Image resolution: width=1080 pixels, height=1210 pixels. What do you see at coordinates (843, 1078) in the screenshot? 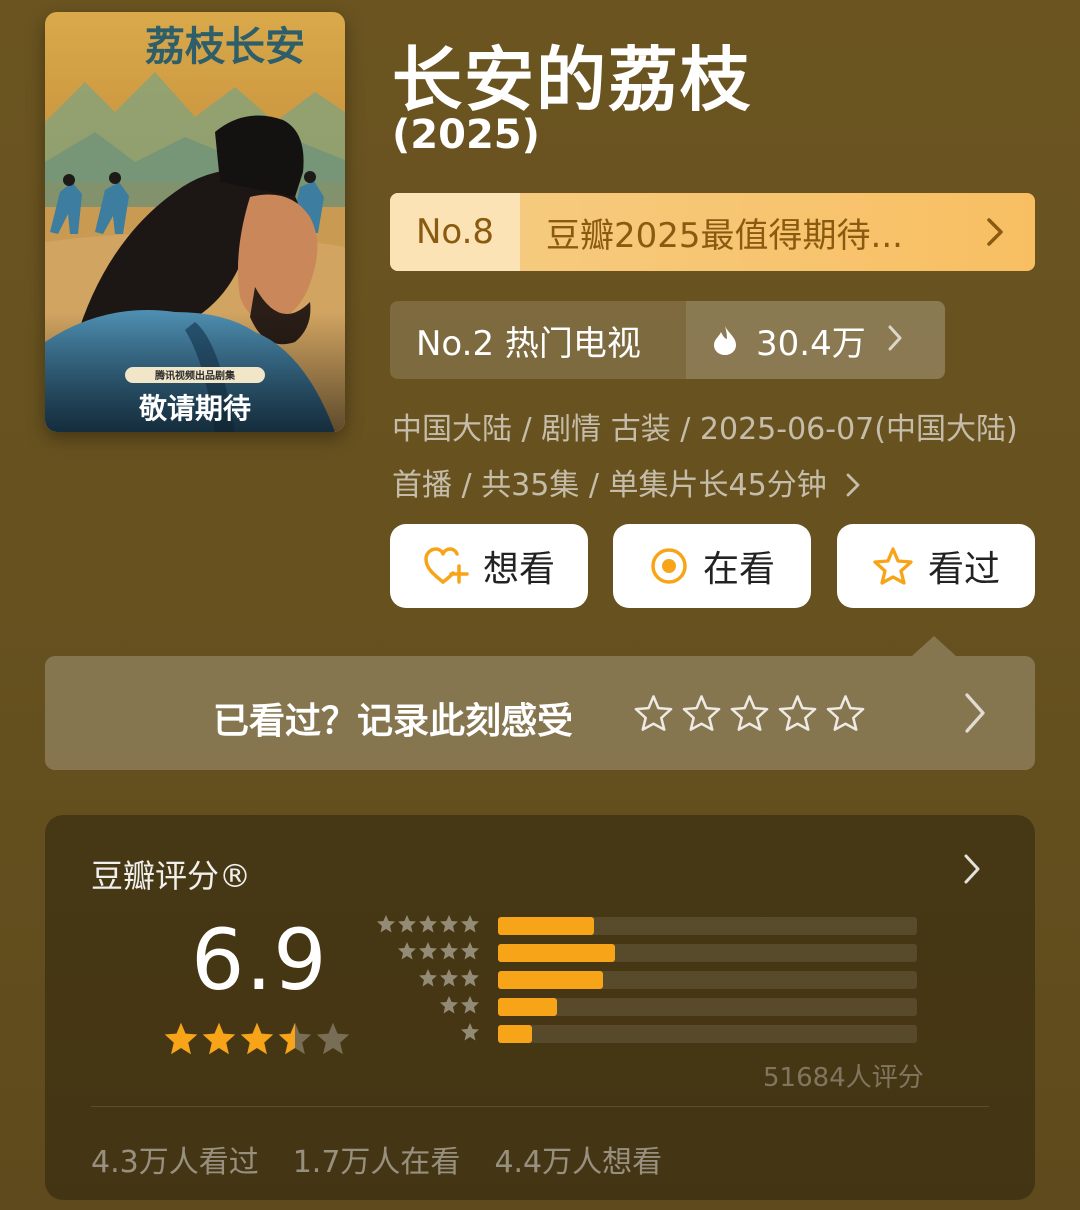
I see `vote-count: 51684人评分` at bounding box center [843, 1078].